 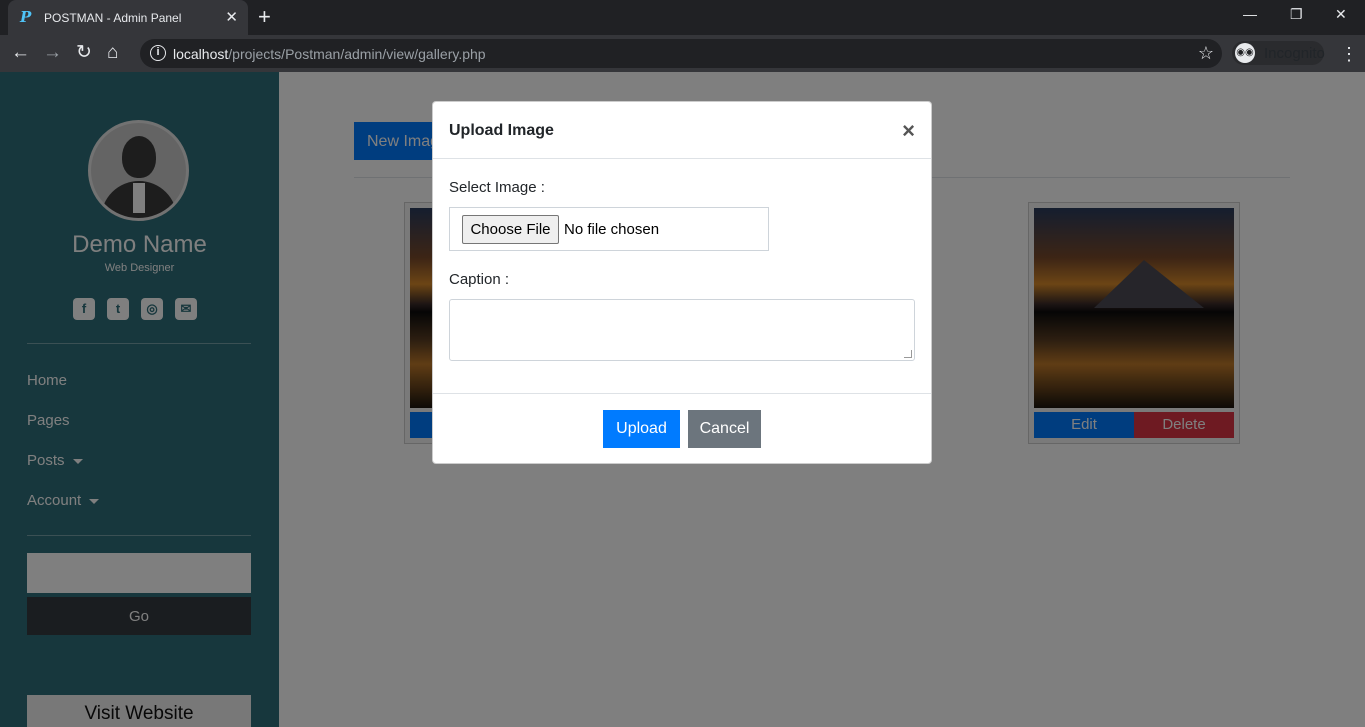 I want to click on incognito-indicator: ◉◉ Incognito, so click(x=1278, y=53).